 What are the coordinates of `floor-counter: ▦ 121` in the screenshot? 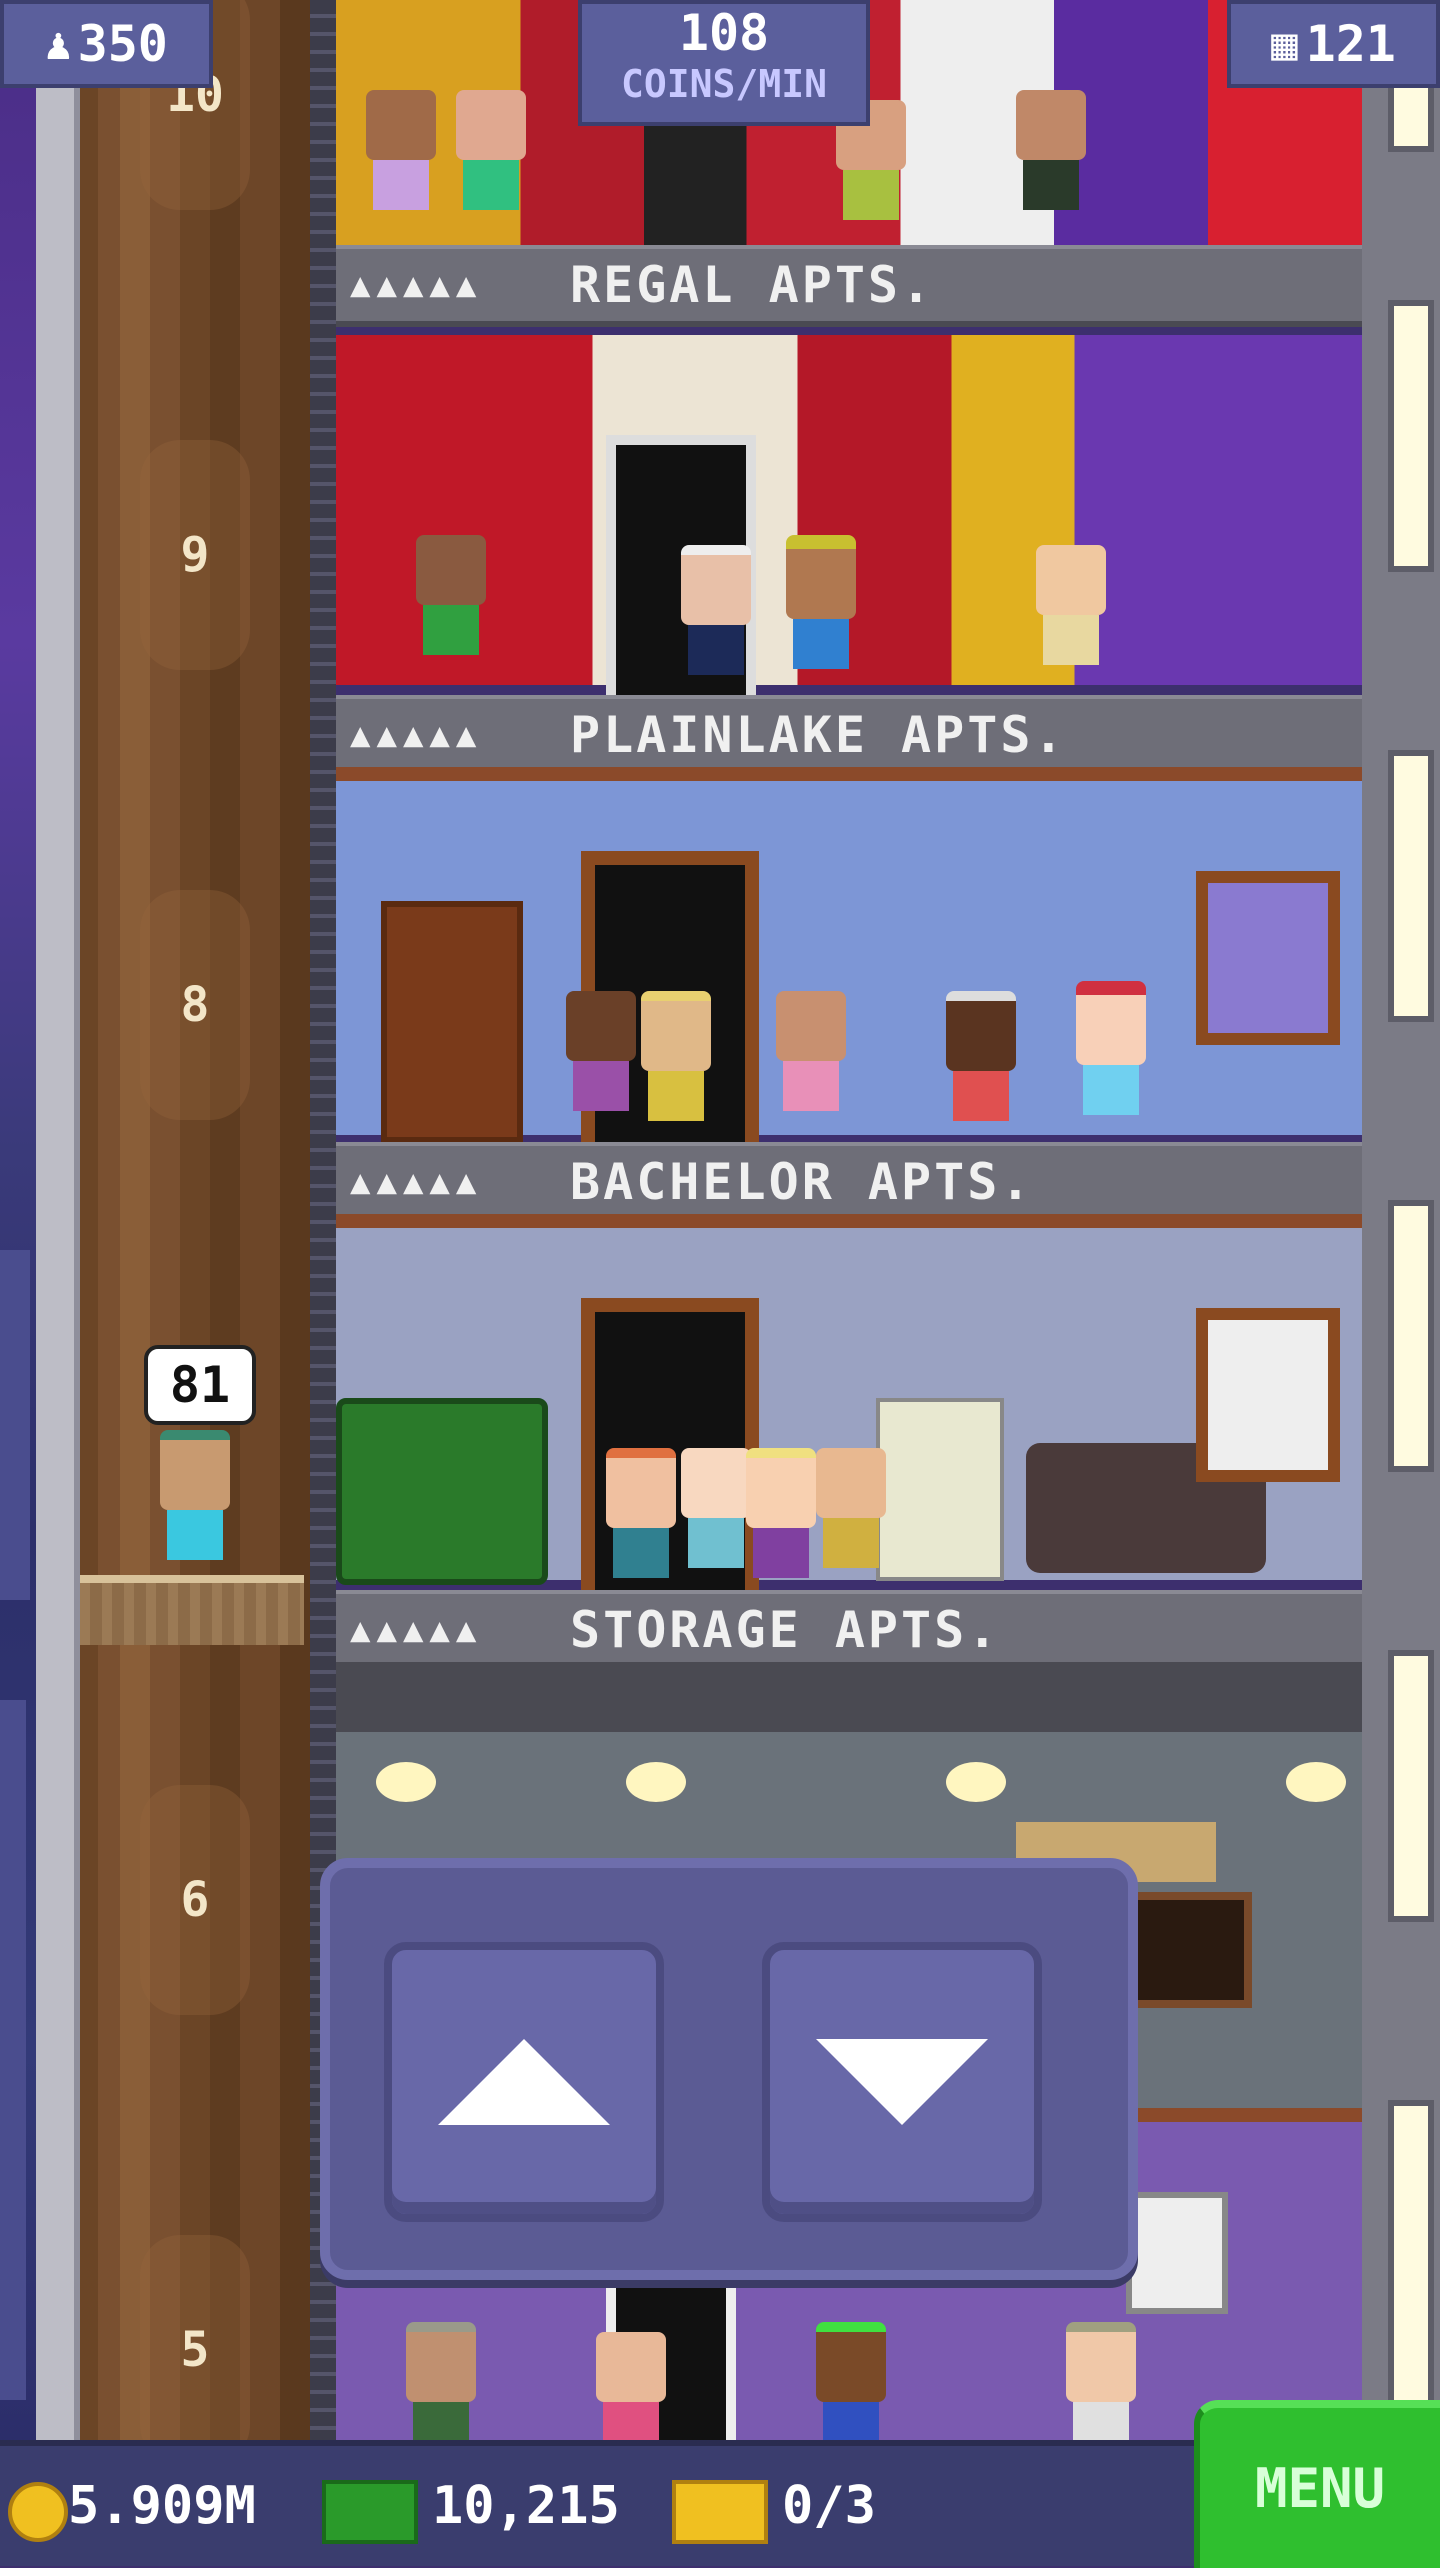 It's located at (1333, 44).